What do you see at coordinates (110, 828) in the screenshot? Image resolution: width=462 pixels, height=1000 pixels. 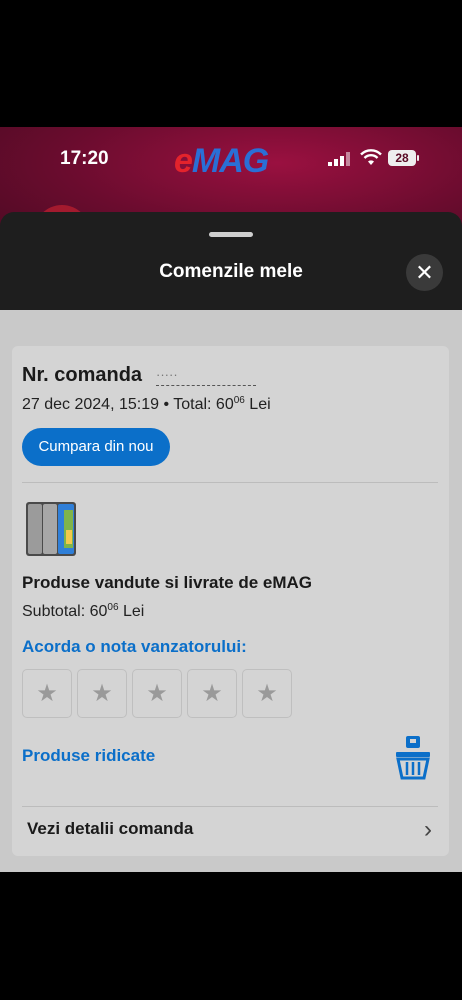 I see `order-details-label: Vezi detalii comanda` at bounding box center [110, 828].